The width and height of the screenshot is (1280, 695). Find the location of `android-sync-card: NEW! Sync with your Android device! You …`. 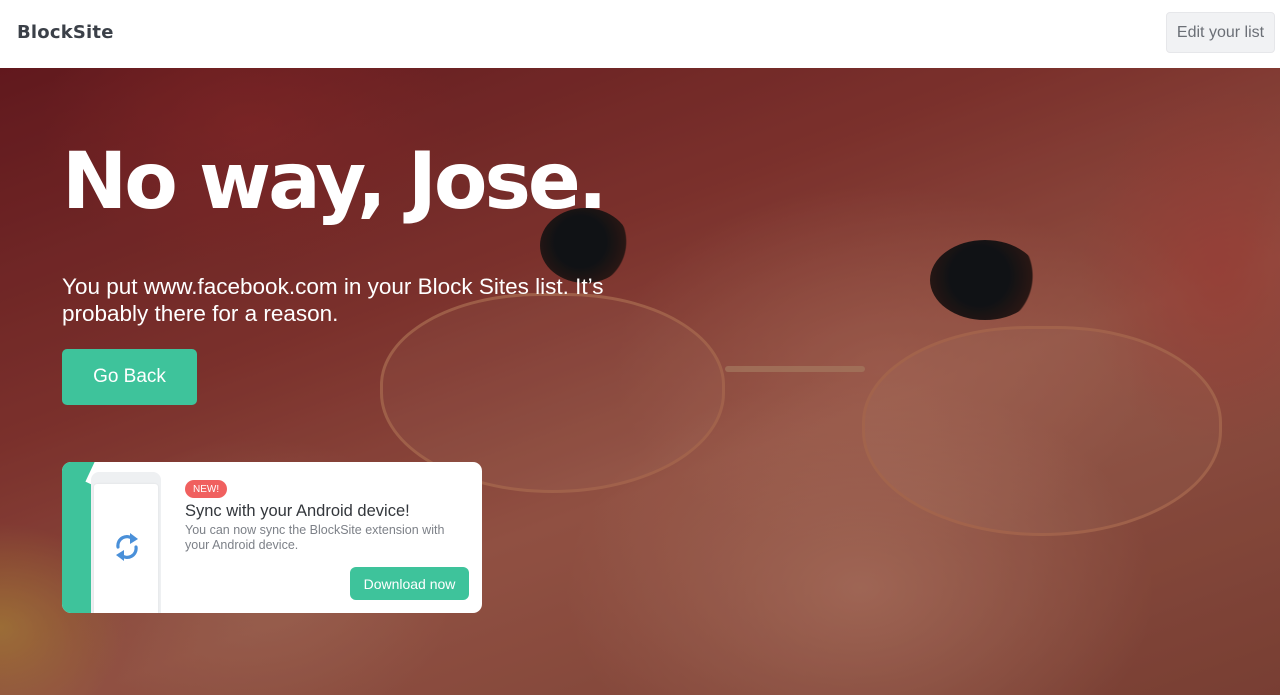

android-sync-card: NEW! Sync with your Android device! You … is located at coordinates (272, 537).